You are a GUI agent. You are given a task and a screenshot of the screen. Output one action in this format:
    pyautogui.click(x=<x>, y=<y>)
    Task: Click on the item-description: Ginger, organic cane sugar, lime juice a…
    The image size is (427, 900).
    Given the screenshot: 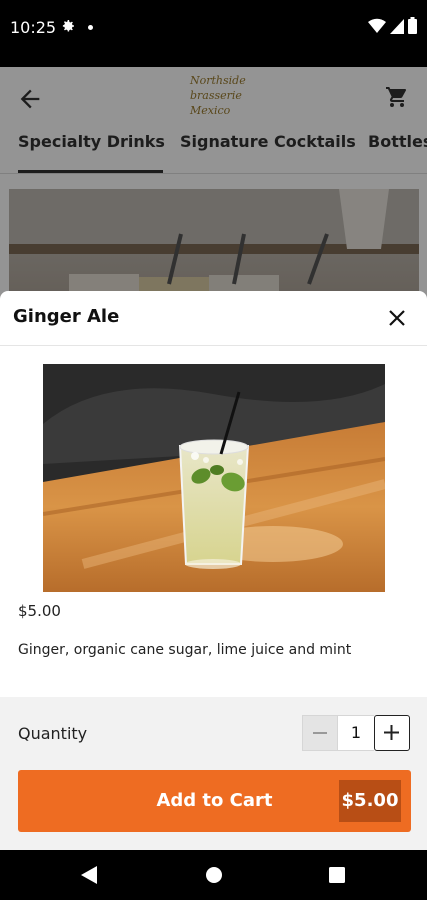 What is the action you would take?
    pyautogui.click(x=185, y=650)
    